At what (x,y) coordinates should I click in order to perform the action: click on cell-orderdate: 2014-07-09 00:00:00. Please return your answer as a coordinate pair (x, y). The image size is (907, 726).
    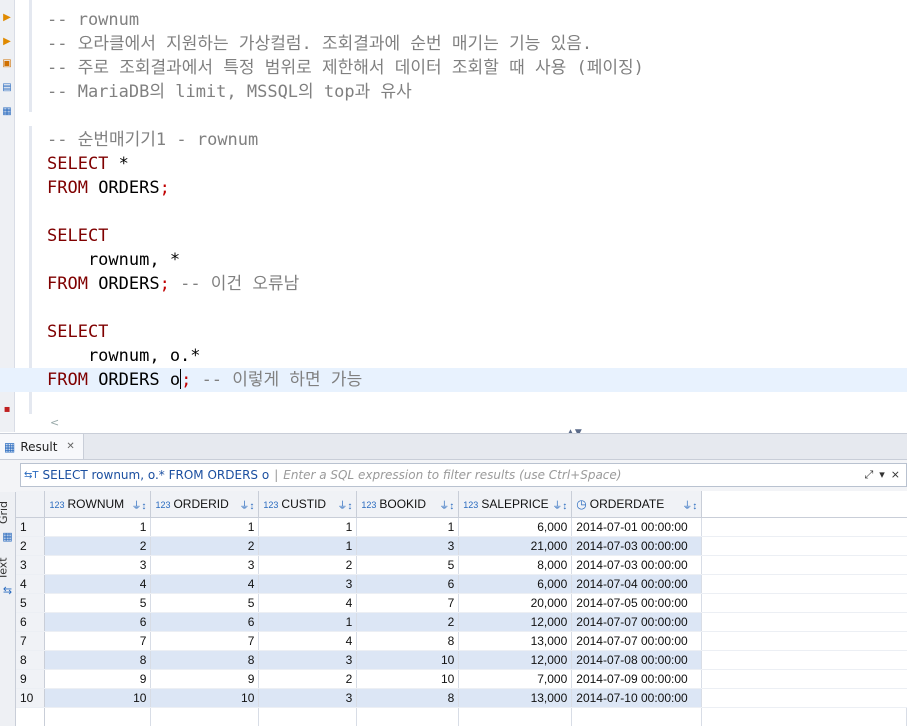
    Looking at the image, I should click on (637, 679).